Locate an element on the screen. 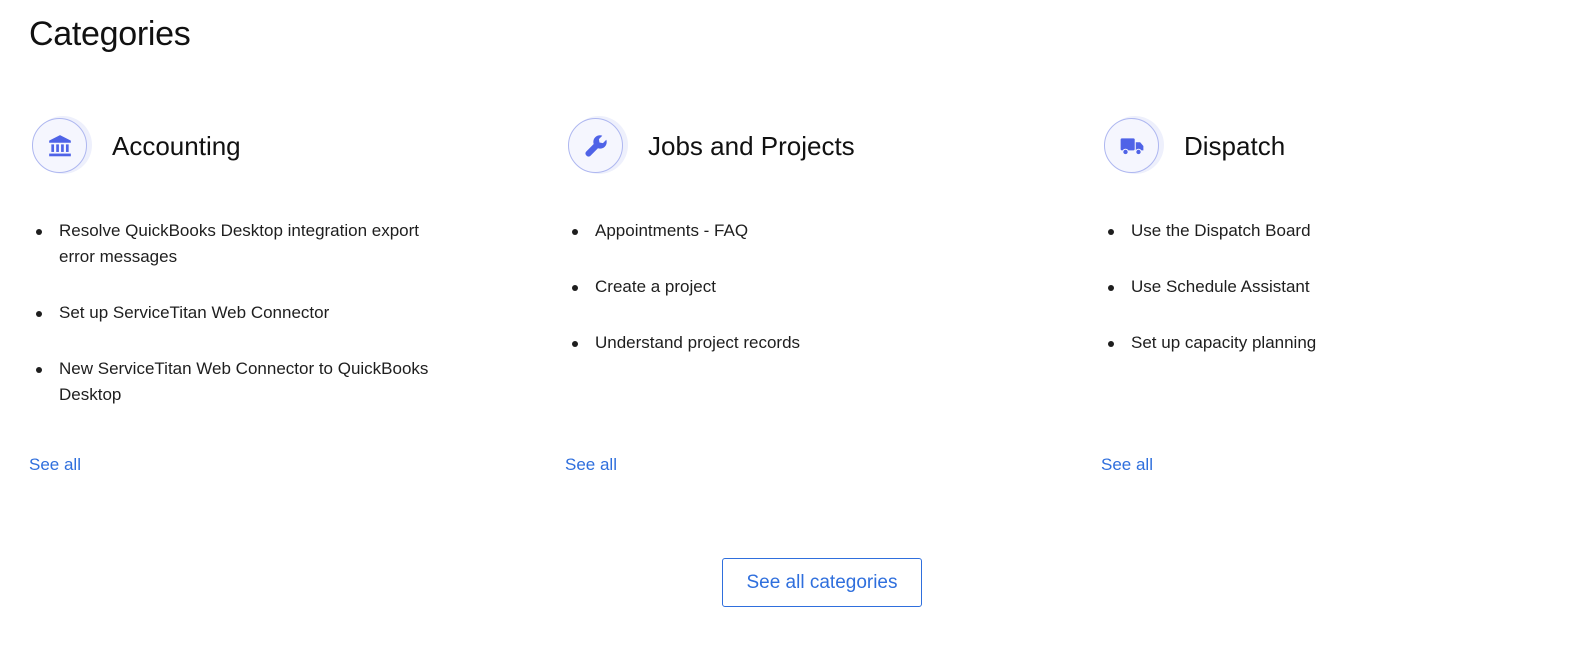  bank-icon is located at coordinates (59, 145).